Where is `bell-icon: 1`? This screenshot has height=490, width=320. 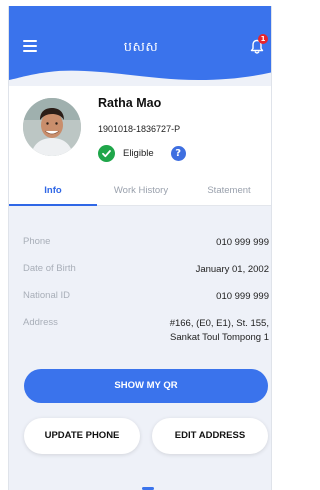 bell-icon: 1 is located at coordinates (258, 44).